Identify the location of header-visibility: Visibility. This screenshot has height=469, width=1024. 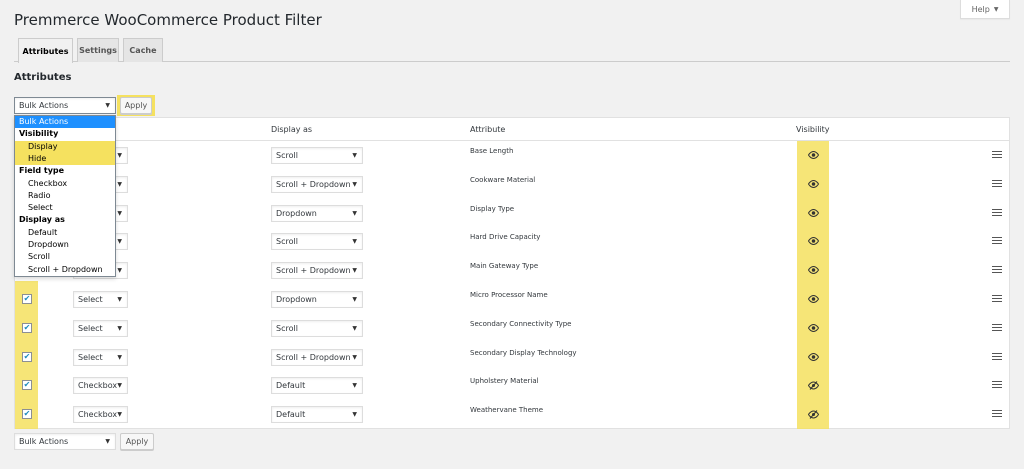
(813, 129).